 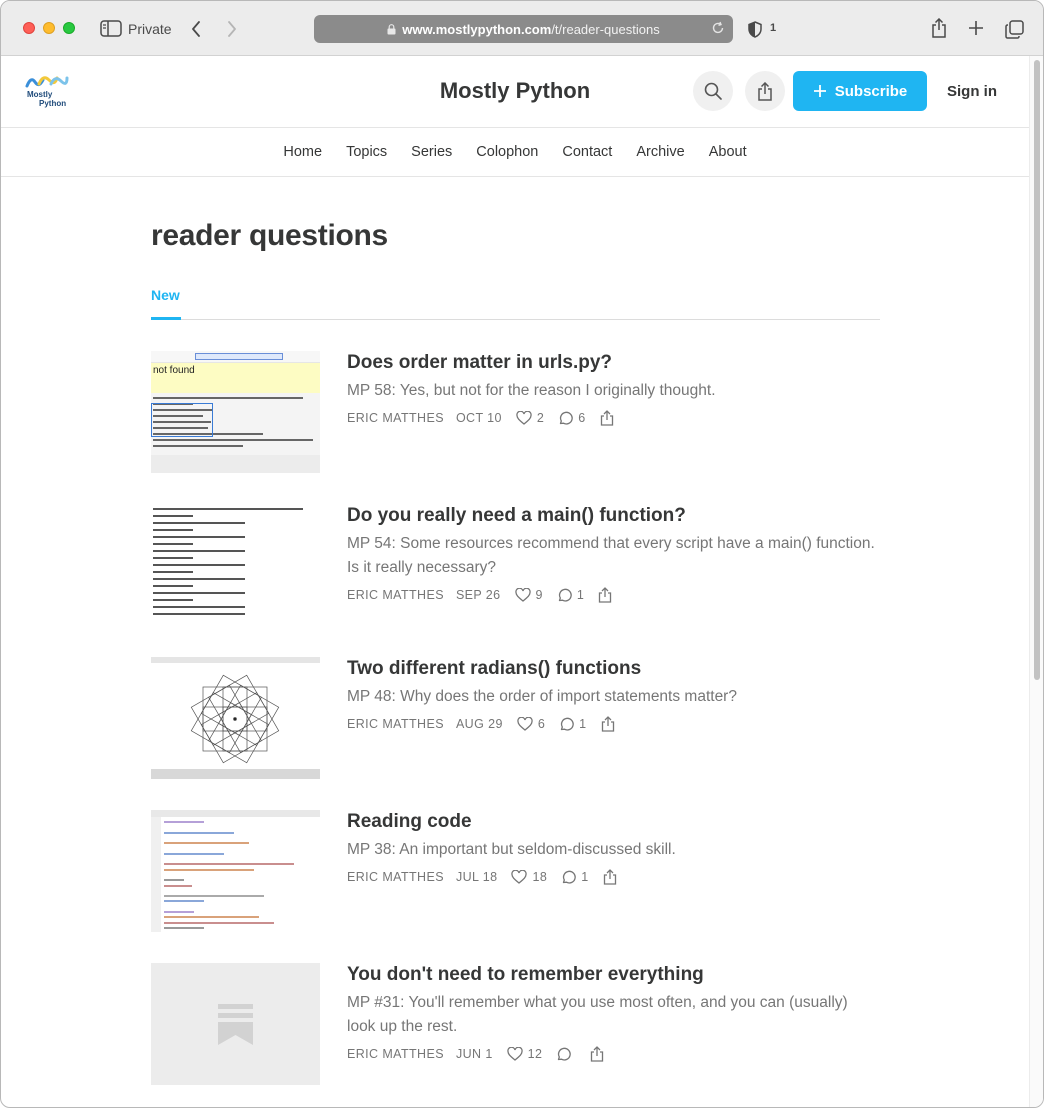 What do you see at coordinates (1014, 29) in the screenshot?
I see `tab-overview-icon` at bounding box center [1014, 29].